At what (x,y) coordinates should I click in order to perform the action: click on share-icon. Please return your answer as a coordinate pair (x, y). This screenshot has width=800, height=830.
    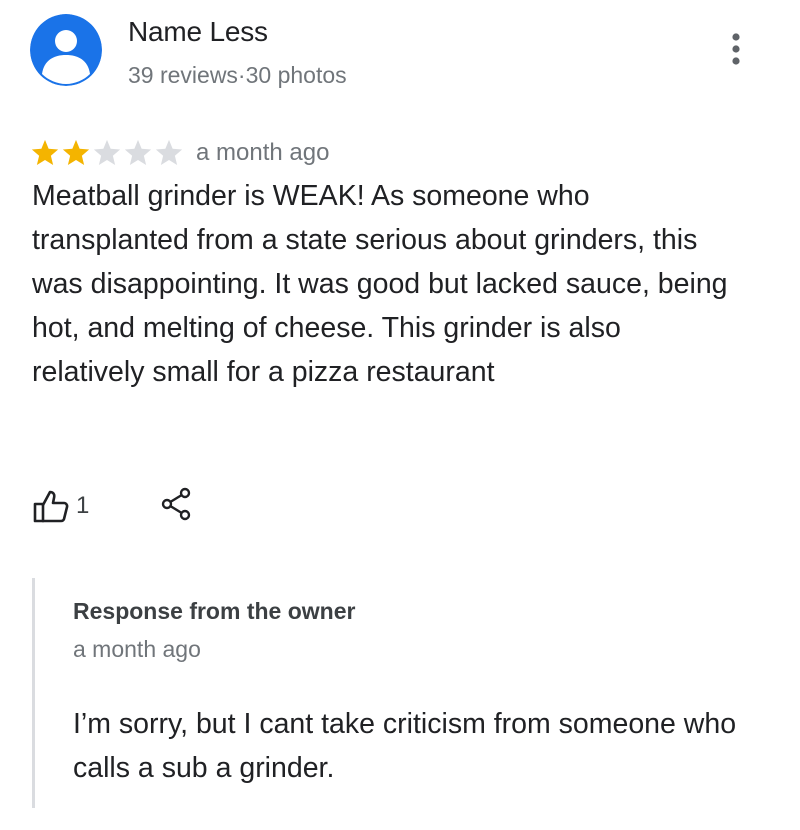
    Looking at the image, I should click on (176, 504).